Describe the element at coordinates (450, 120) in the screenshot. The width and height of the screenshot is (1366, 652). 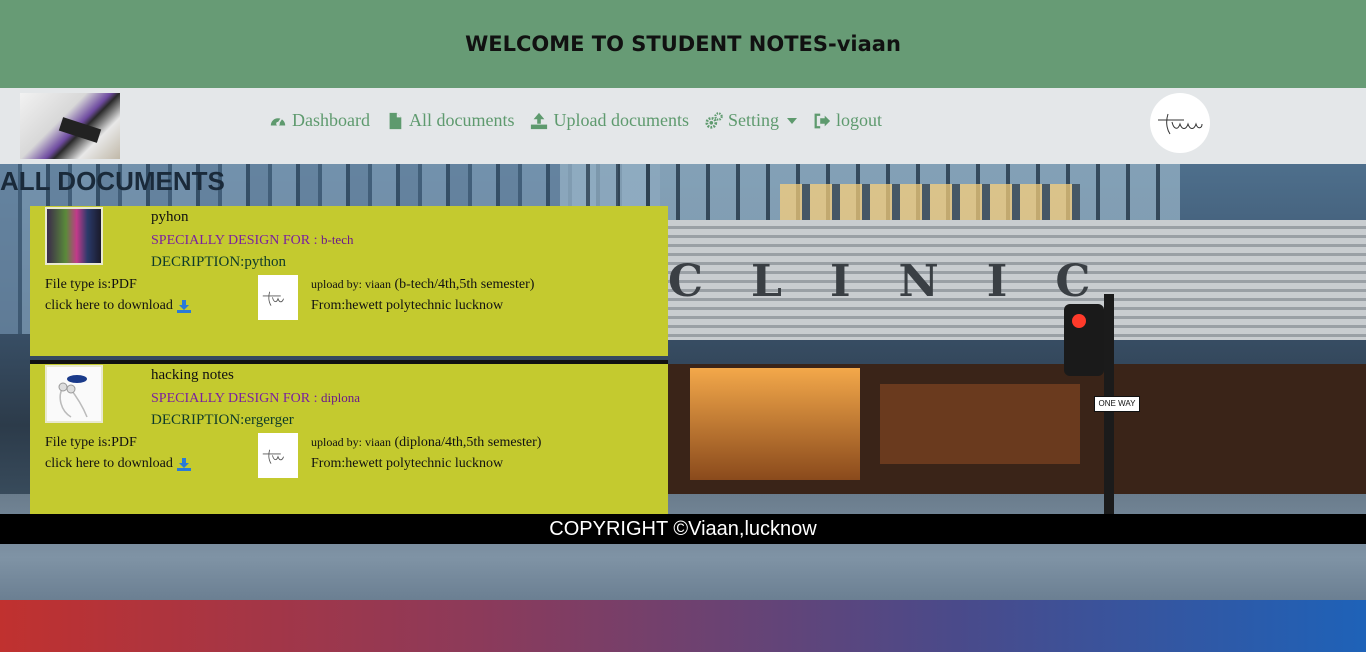
I see `nav-all-documents: All documents` at that location.